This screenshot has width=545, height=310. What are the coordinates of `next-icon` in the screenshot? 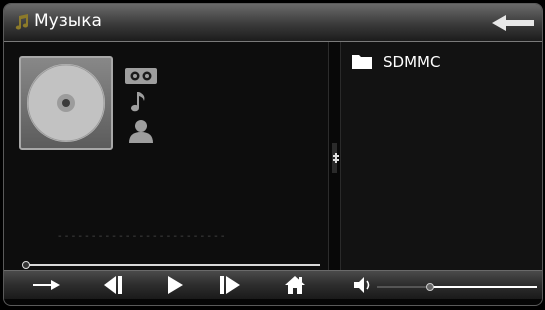 It's located at (230, 285).